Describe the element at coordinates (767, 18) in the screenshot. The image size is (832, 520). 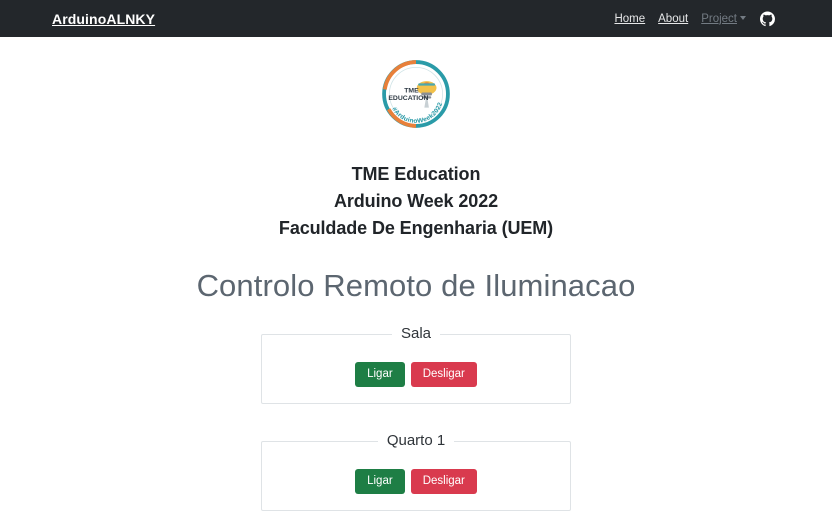
I see `github-icon` at that location.